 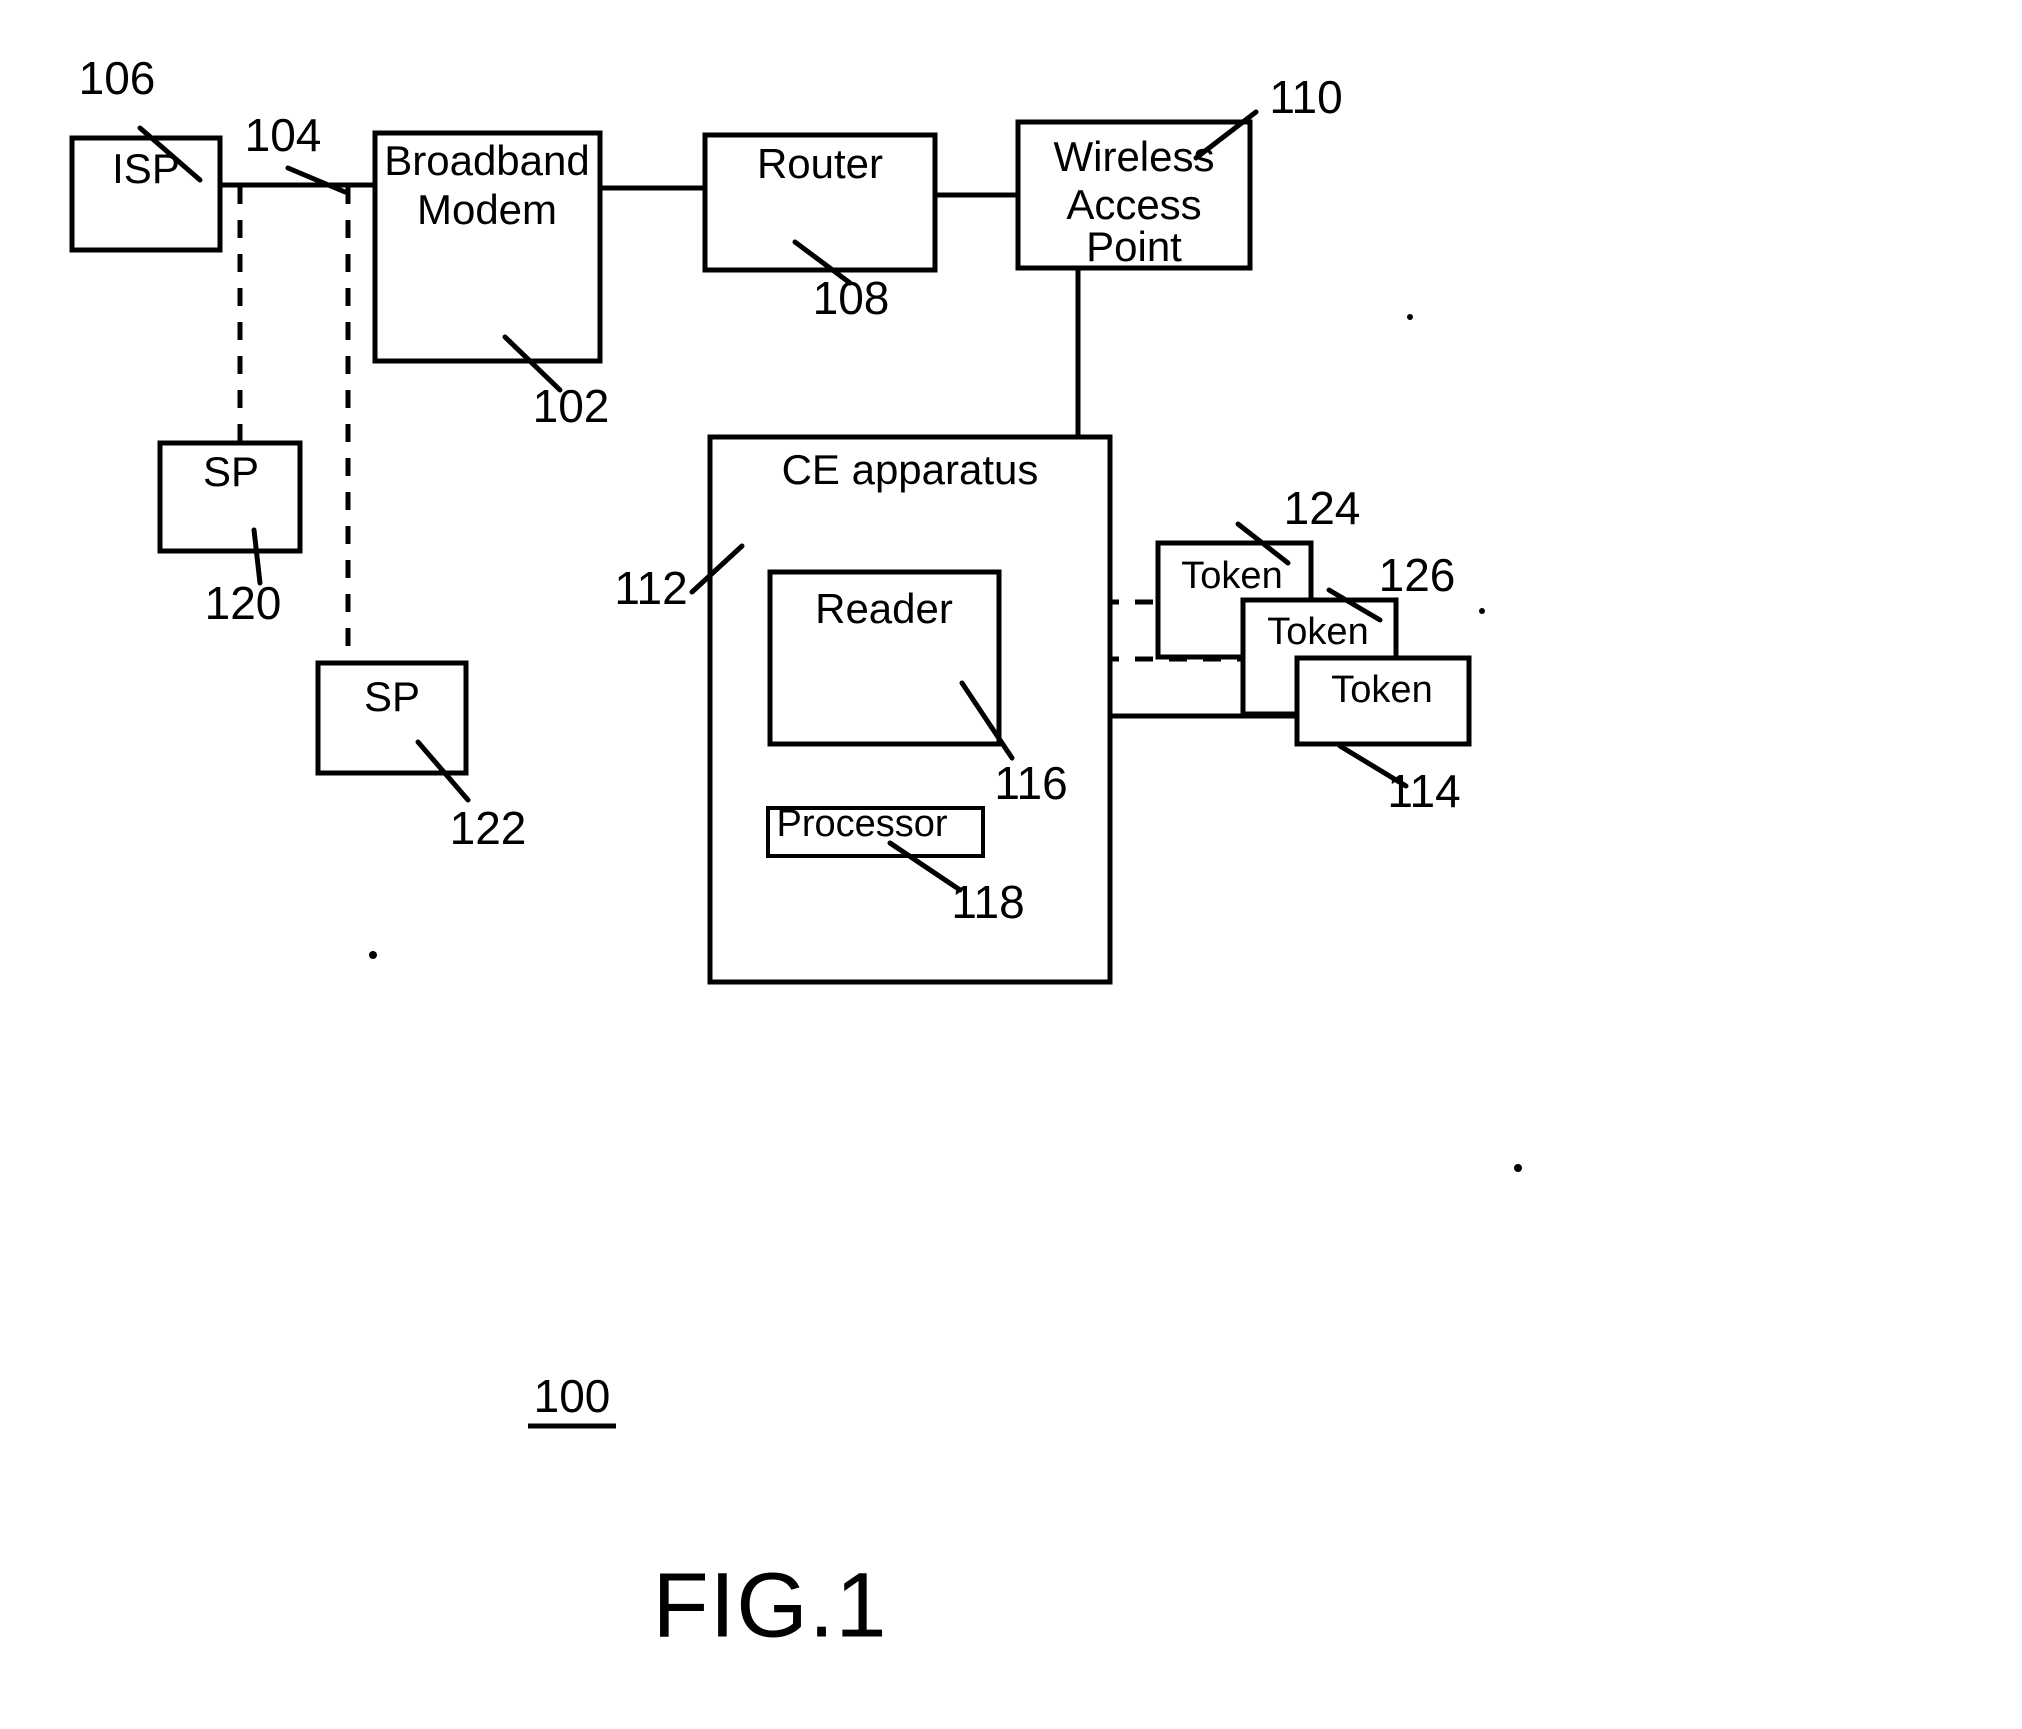 I want to click on block-label-token-114: Token, so click(x=1381, y=690).